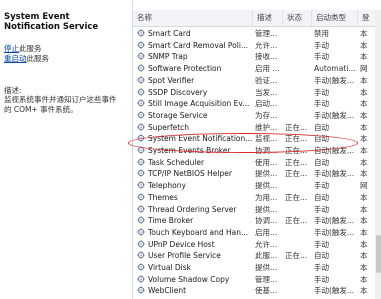  What do you see at coordinates (51, 22) in the screenshot?
I see `service-title: System Event Notification Service` at bounding box center [51, 22].